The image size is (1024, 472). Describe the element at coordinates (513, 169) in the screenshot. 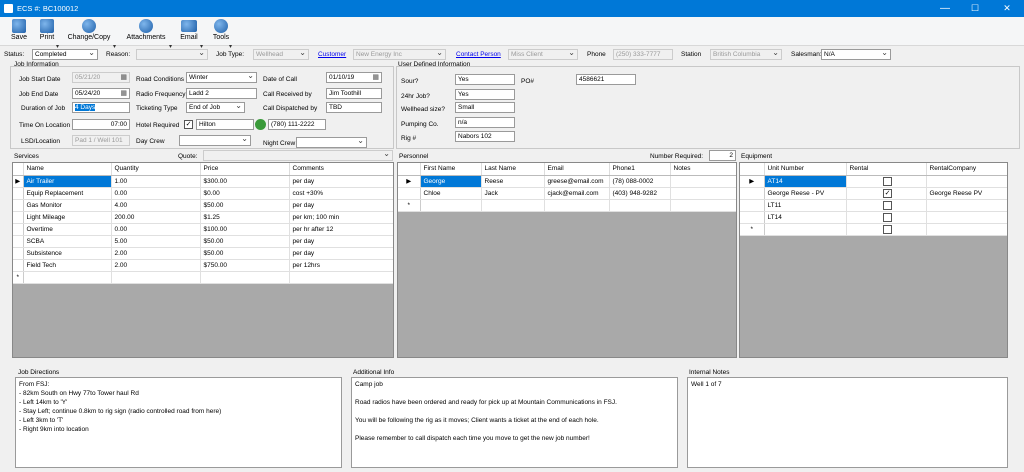

I see `col-last-name: Last Name` at that location.